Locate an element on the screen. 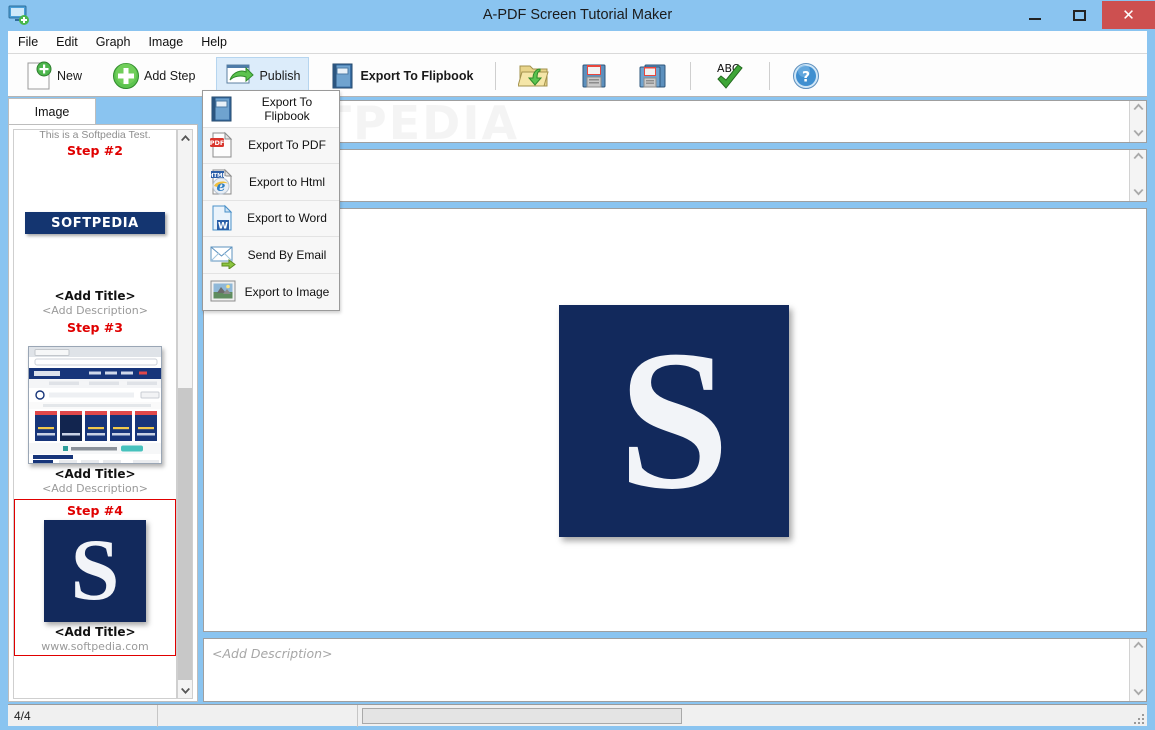 The height and width of the screenshot is (730, 1155). pdf-icon: PDF is located at coordinates (223, 145).